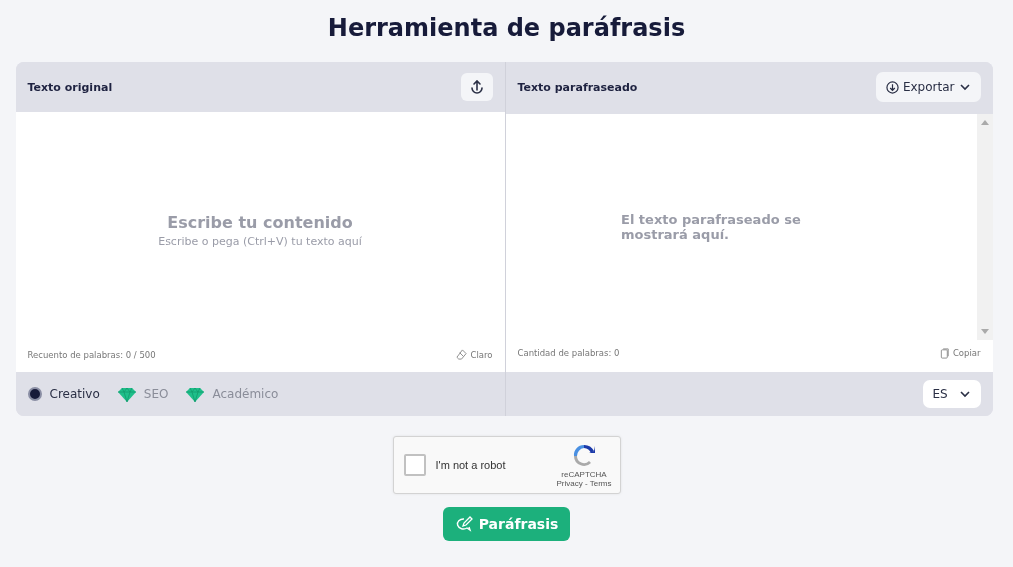 The height and width of the screenshot is (567, 1013). What do you see at coordinates (944, 353) in the screenshot?
I see `copy-icon` at bounding box center [944, 353].